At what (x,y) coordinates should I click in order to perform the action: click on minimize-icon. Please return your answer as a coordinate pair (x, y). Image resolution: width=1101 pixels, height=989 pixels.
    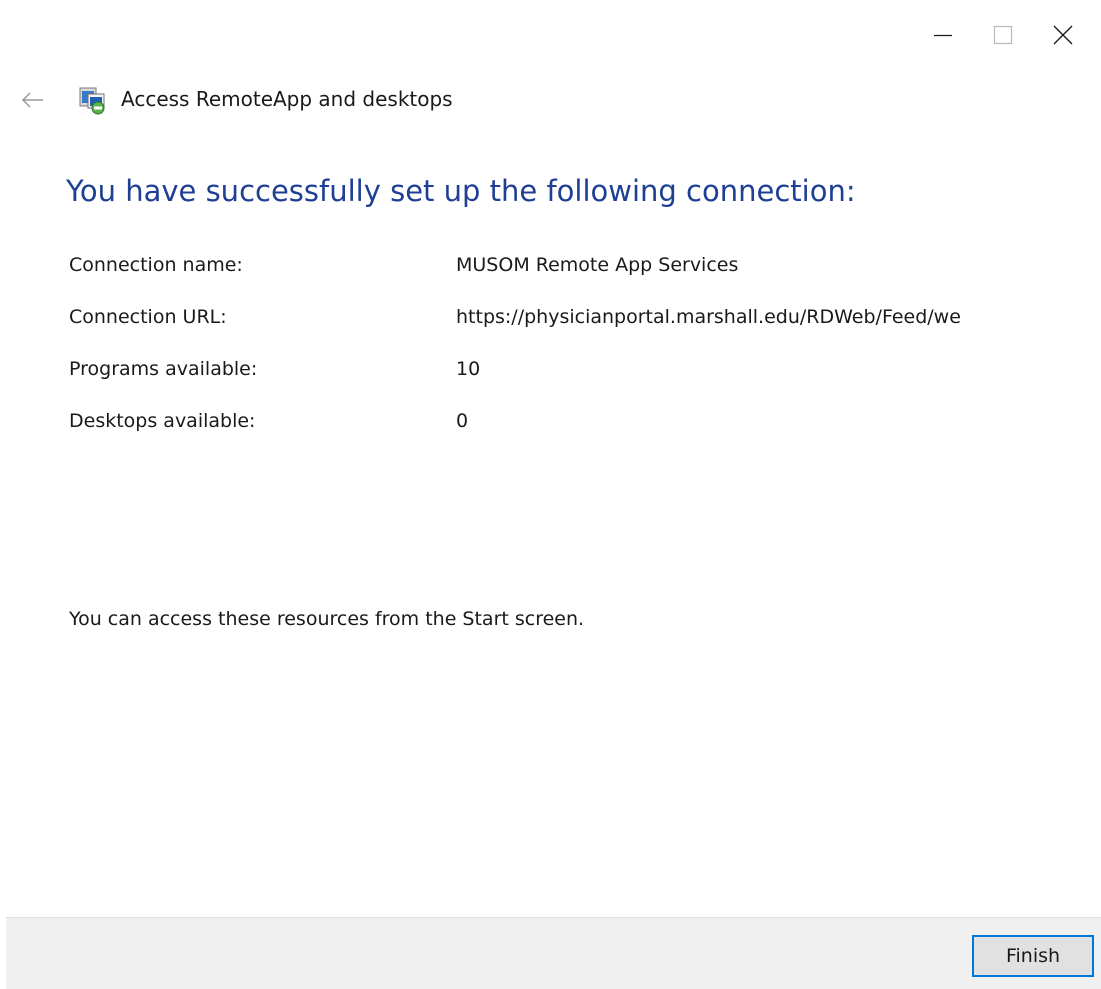
    Looking at the image, I should click on (943, 35).